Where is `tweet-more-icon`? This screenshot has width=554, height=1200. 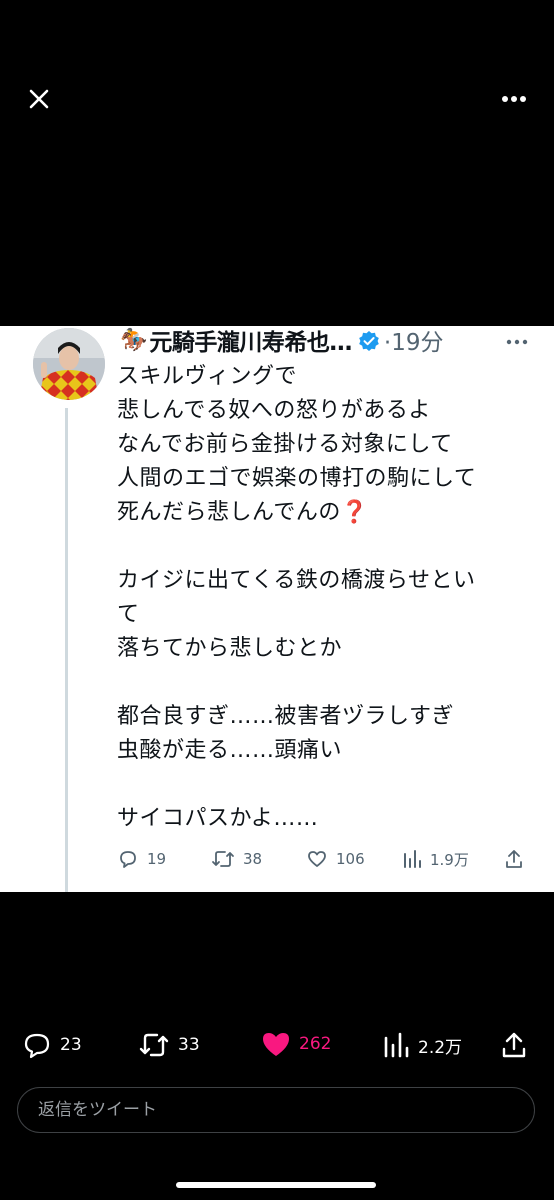
tweet-more-icon is located at coordinates (517, 339).